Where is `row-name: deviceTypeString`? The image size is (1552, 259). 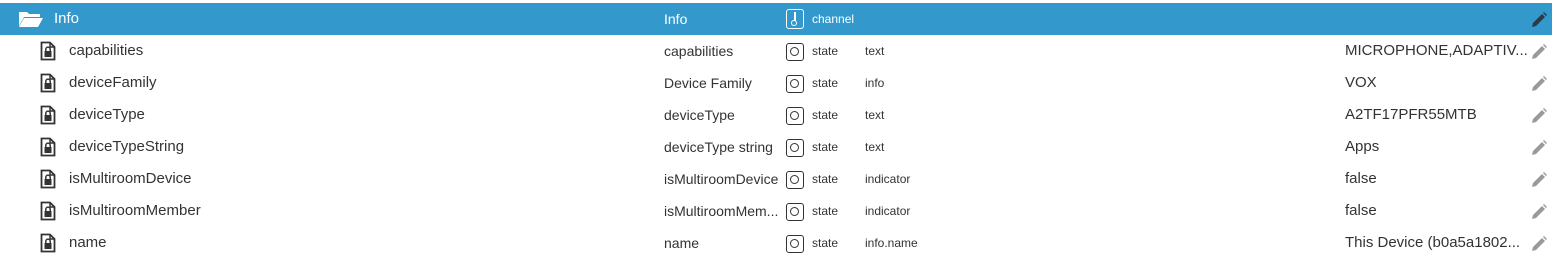 row-name: deviceTypeString is located at coordinates (127, 146).